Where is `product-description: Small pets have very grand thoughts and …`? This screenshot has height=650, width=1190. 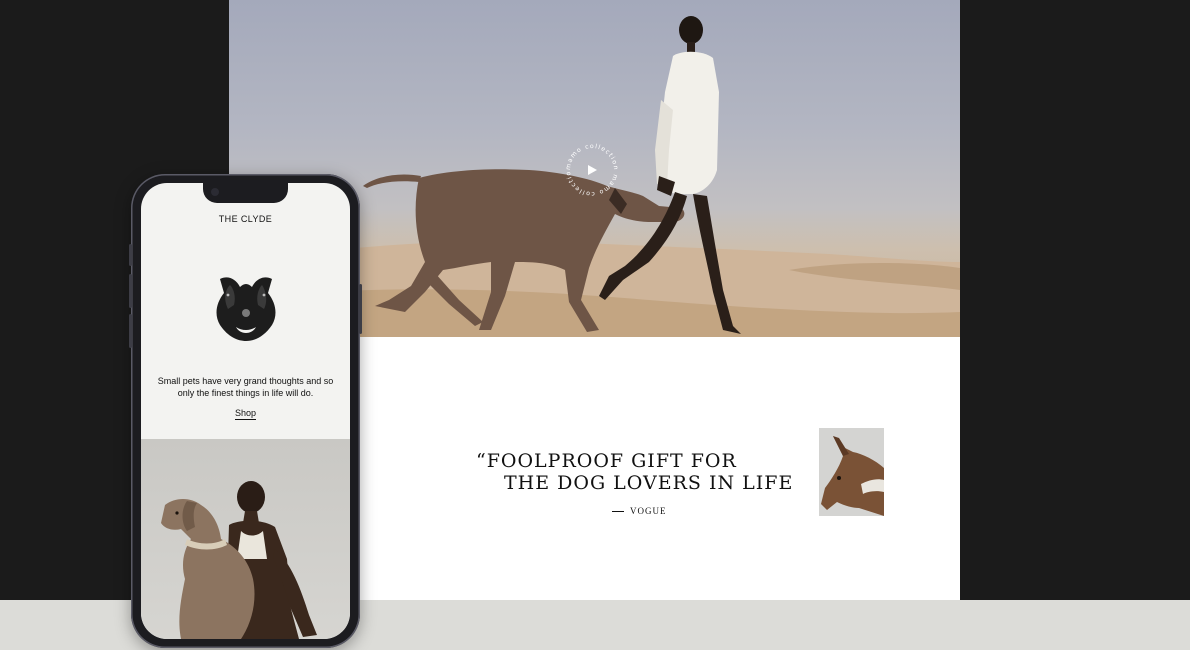
product-description: Small pets have very grand thoughts and … is located at coordinates (245, 387).